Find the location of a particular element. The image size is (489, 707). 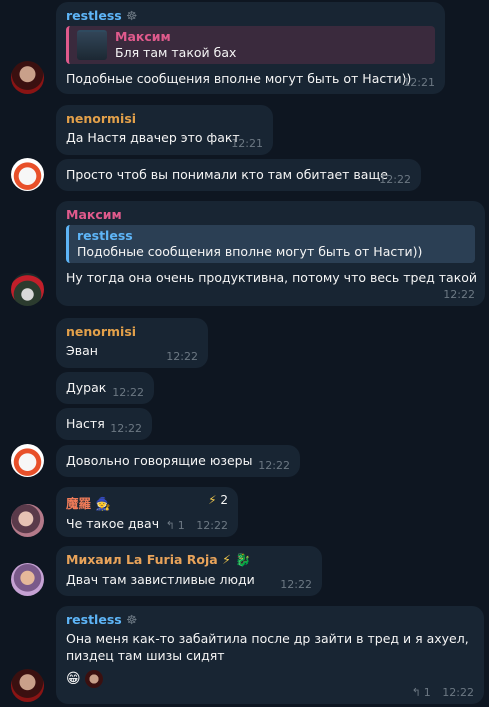

message-bubble: Дурак 12:22 is located at coordinates (105, 388).